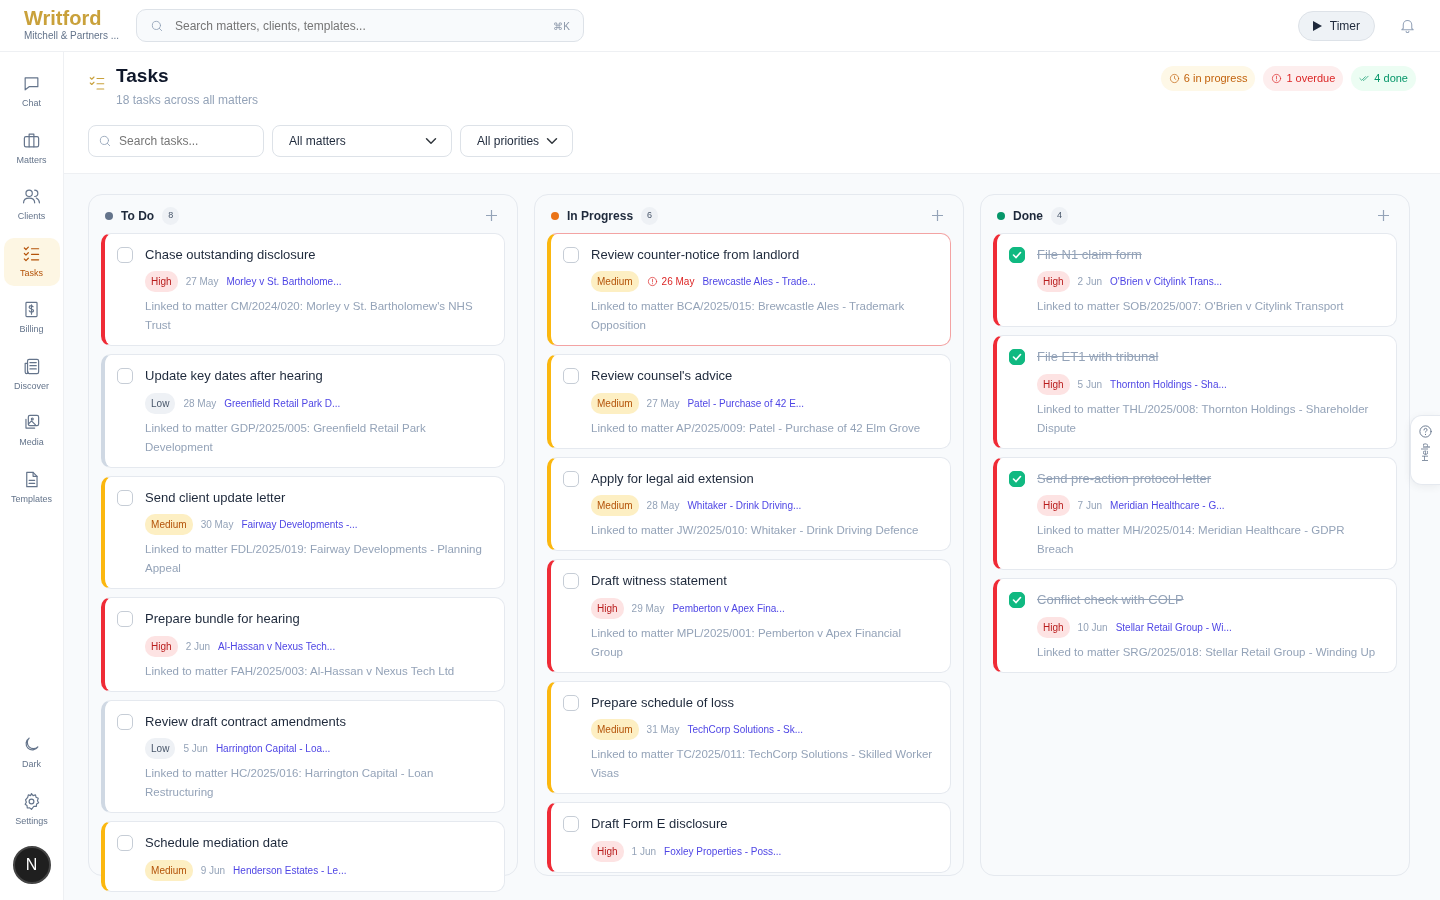  I want to click on task-card: Update key dates after hearing Low 28 May Greenfield Retail Park D... Linked to matter GDP/2025/005: Greenfield Retail Park Development, so click(303, 411).